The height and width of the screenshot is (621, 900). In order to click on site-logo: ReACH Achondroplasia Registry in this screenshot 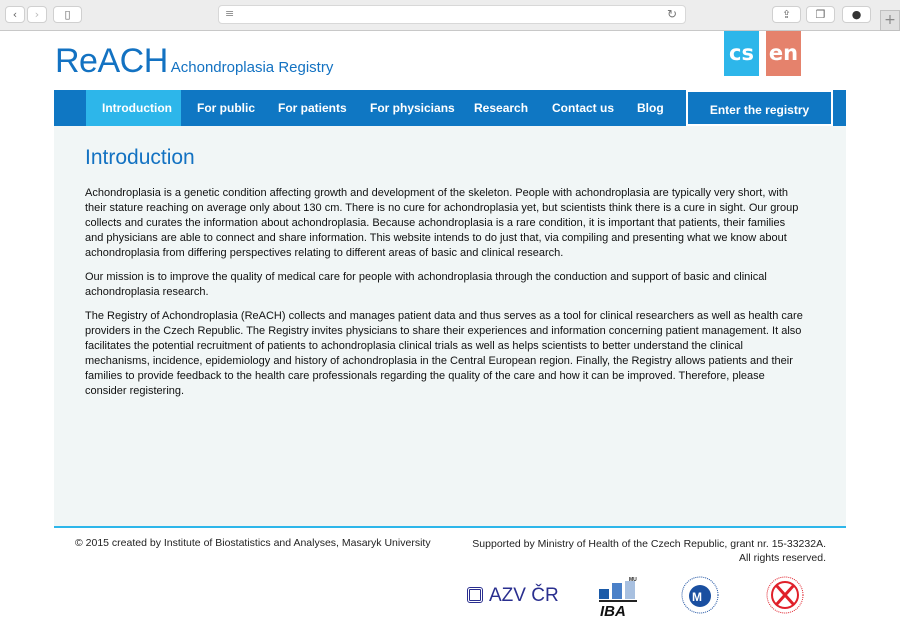, I will do `click(194, 61)`.